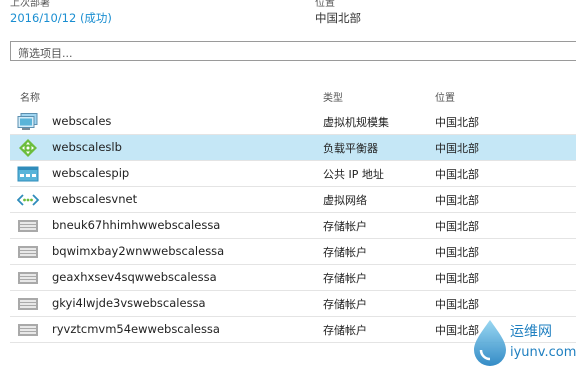  I want to click on column-header-name: 名称, so click(30, 96).